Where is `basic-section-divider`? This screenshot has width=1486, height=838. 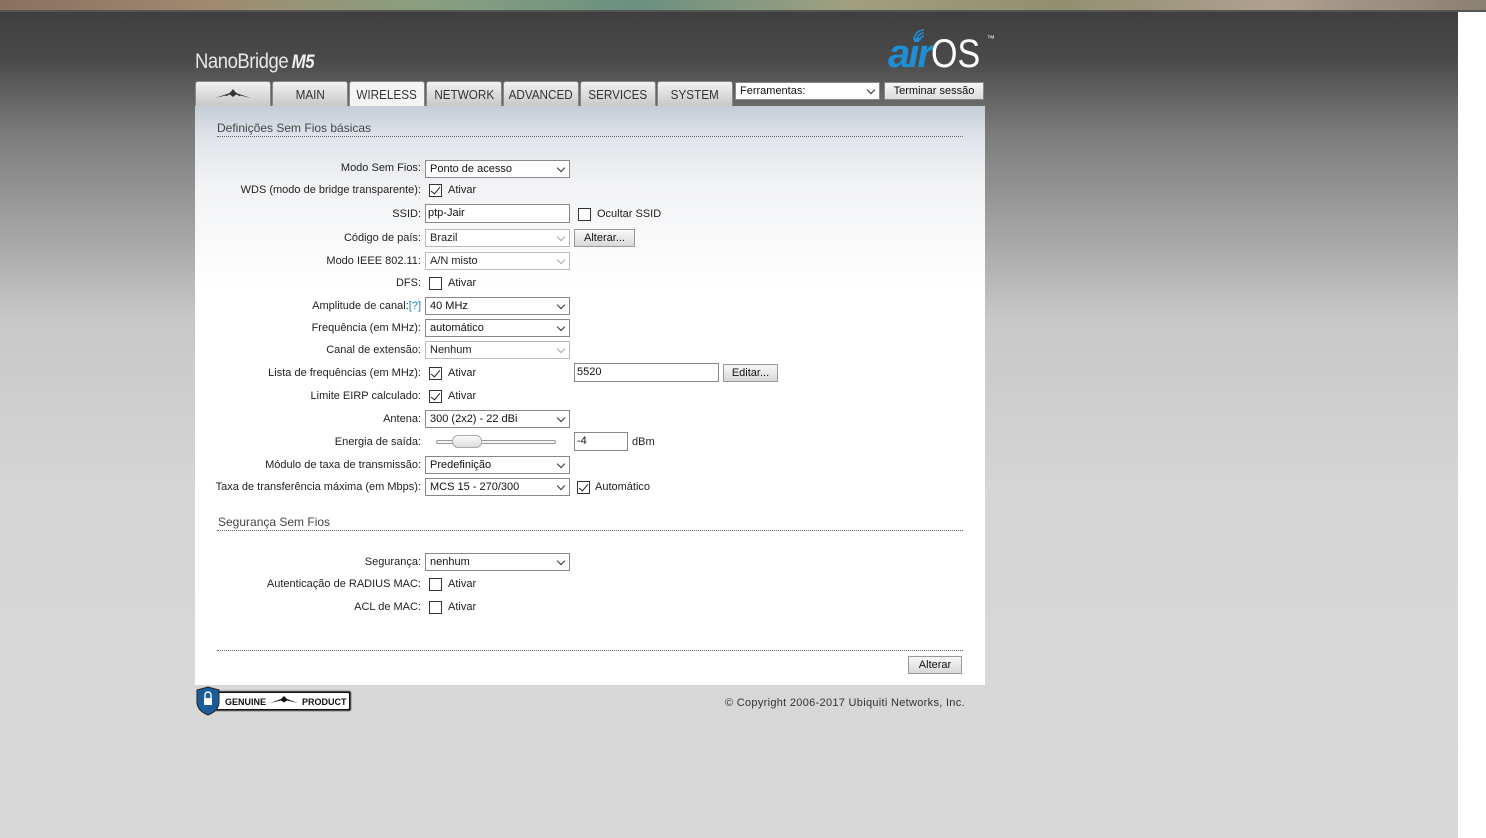
basic-section-divider is located at coordinates (590, 136).